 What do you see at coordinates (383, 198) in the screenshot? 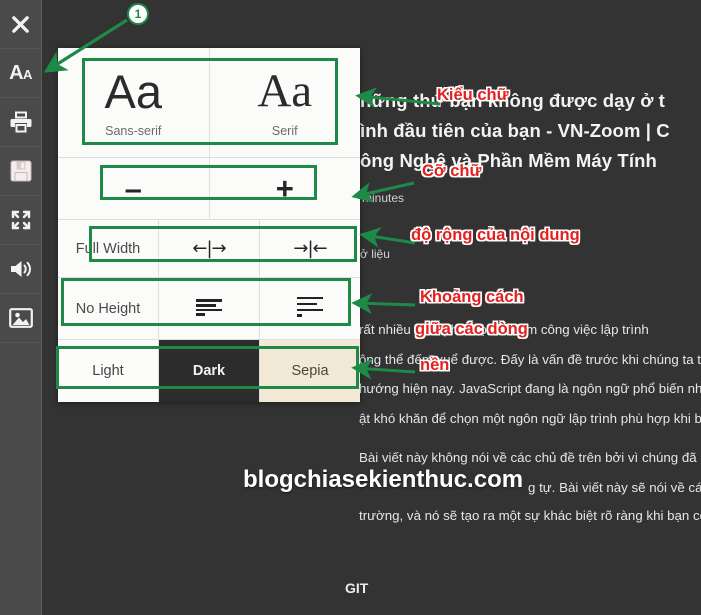
I see `article-read-time: minutes` at bounding box center [383, 198].